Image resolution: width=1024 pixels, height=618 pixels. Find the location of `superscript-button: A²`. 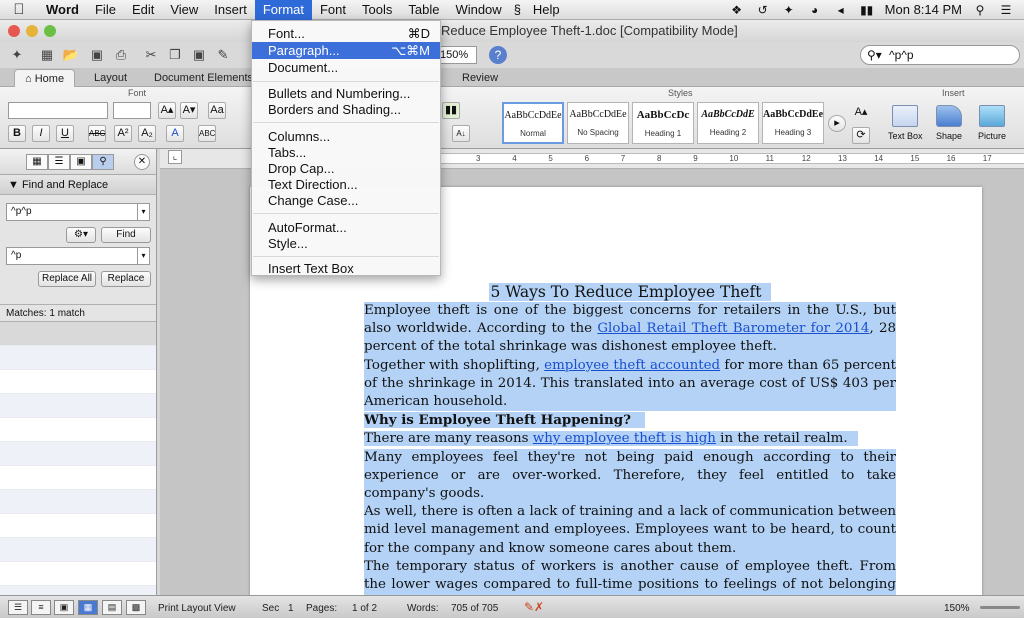

superscript-button: A² is located at coordinates (123, 133).